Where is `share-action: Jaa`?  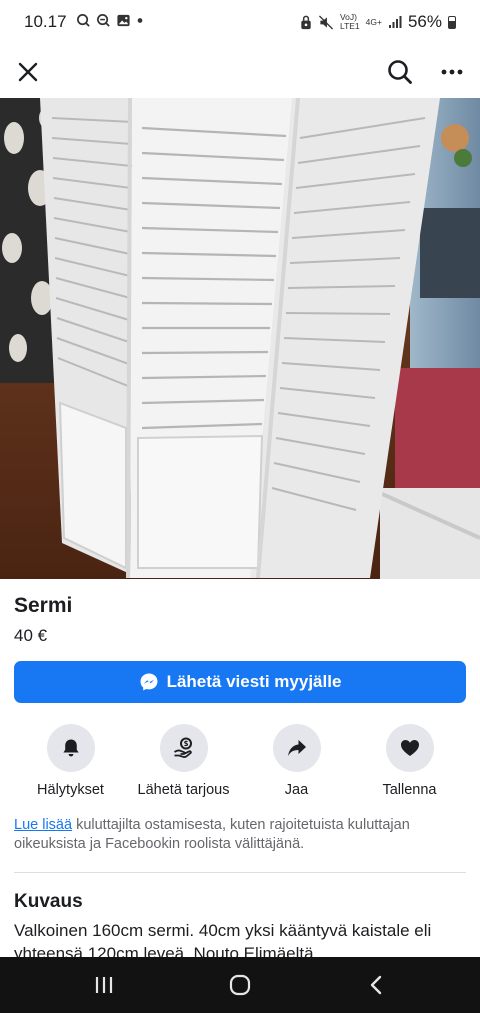
share-action: Jaa is located at coordinates (296, 764).